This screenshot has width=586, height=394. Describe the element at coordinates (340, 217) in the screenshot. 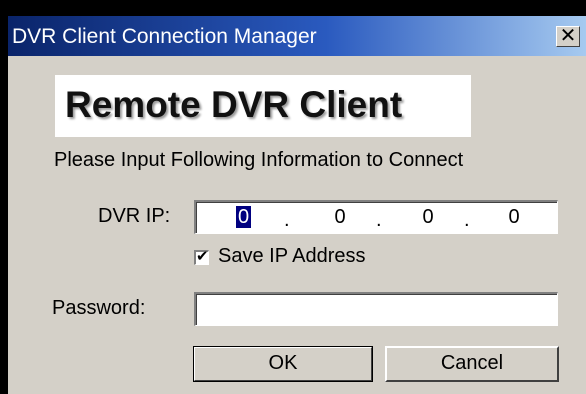

I see `ip-octet-2: 0` at that location.